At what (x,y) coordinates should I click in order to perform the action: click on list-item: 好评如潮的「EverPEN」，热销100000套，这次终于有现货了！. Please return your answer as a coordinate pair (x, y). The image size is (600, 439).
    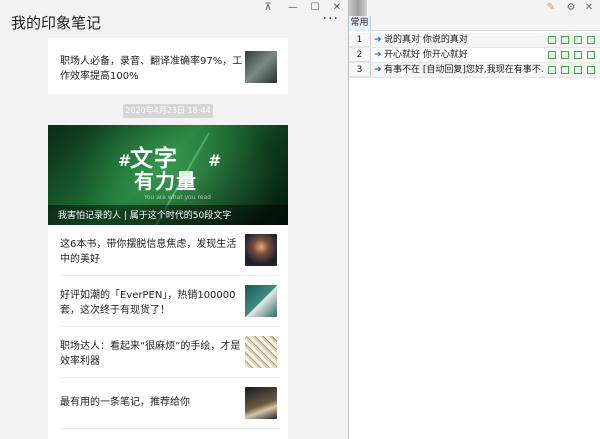
    Looking at the image, I should click on (168, 301).